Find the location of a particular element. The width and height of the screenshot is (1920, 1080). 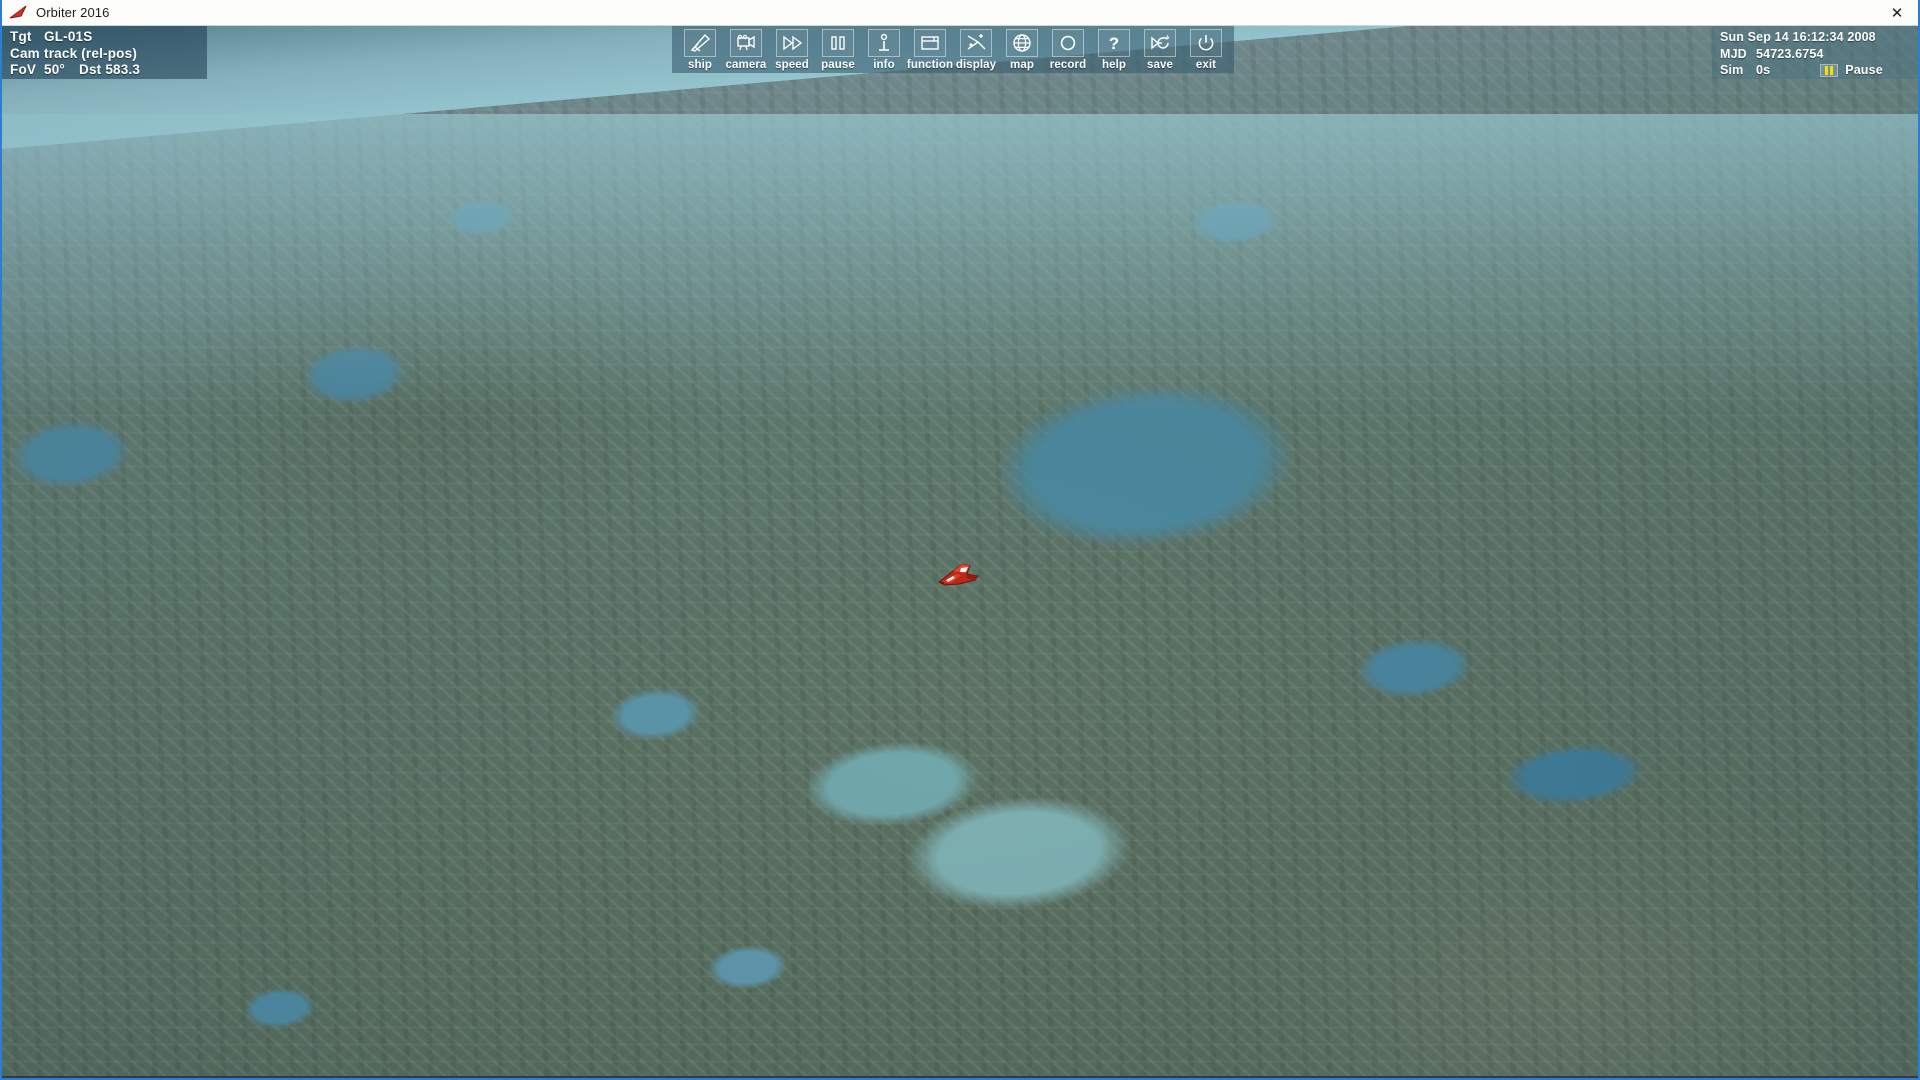

record-icon is located at coordinates (1068, 43).